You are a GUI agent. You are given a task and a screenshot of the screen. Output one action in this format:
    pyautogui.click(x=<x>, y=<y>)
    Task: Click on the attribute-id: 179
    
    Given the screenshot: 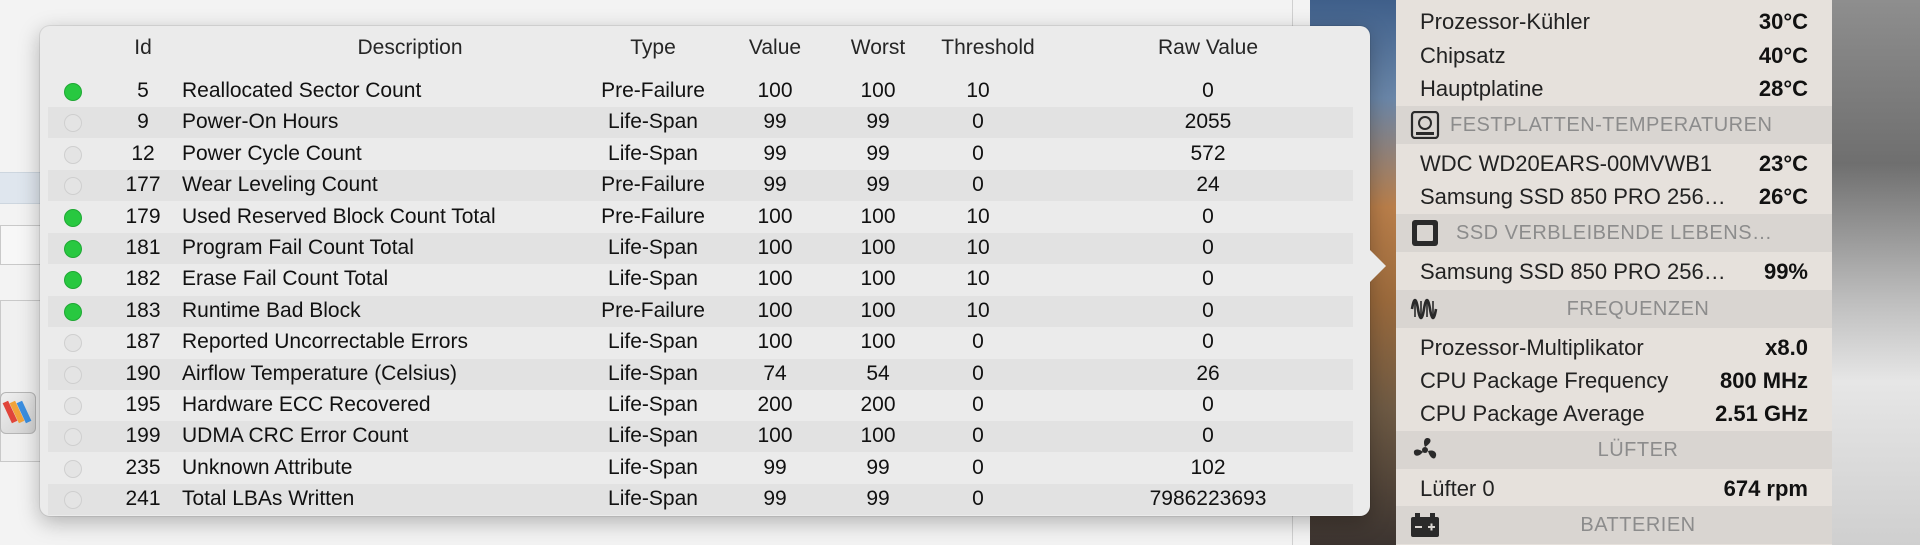 What is the action you would take?
    pyautogui.click(x=143, y=216)
    